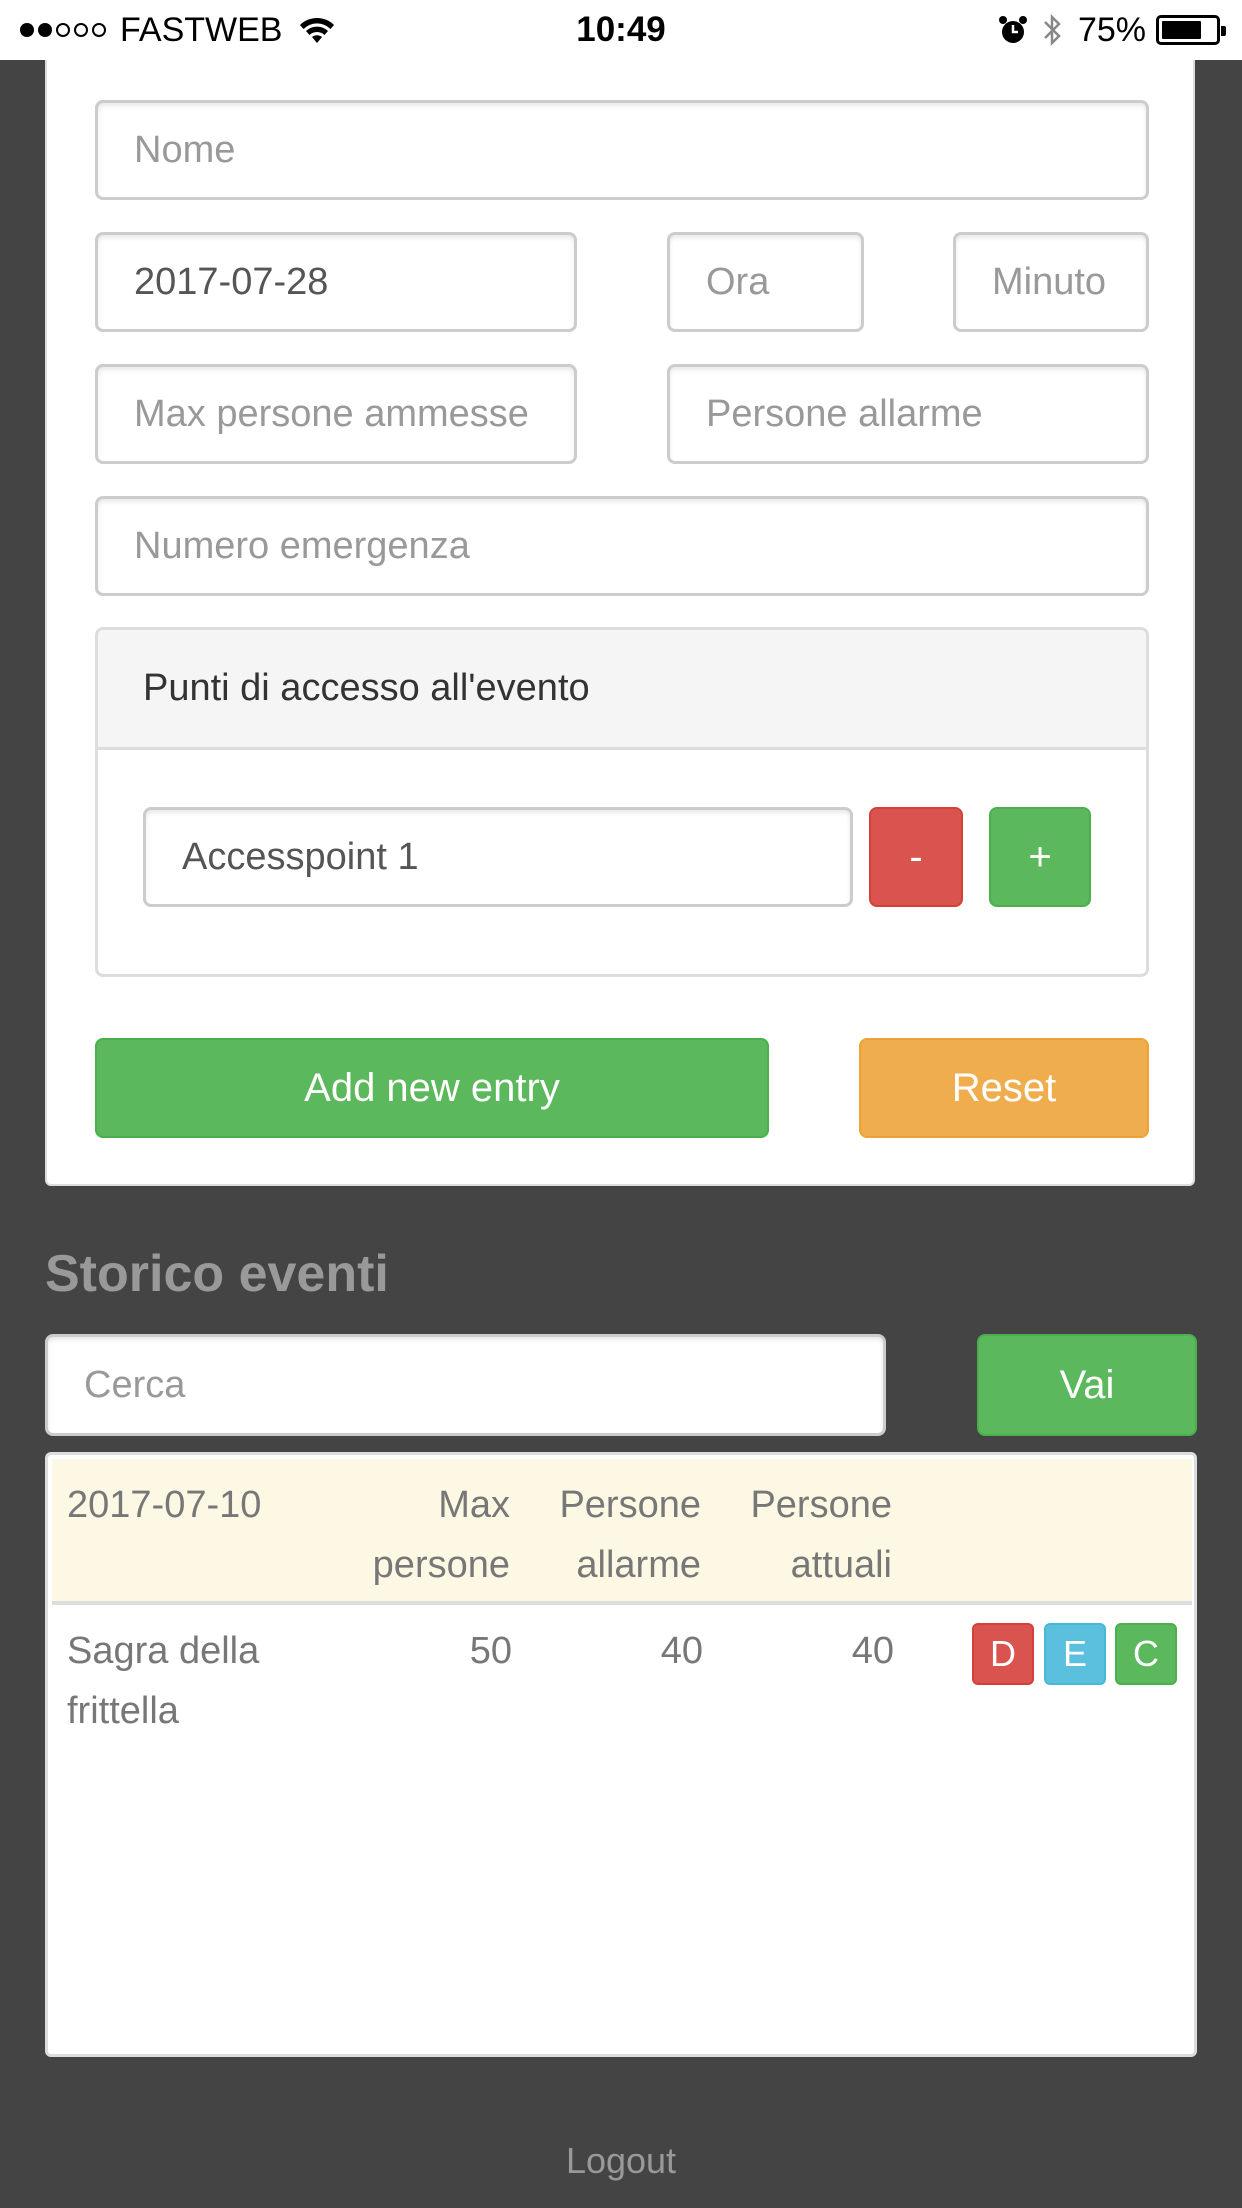  I want to click on battery-icon, so click(1191, 30).